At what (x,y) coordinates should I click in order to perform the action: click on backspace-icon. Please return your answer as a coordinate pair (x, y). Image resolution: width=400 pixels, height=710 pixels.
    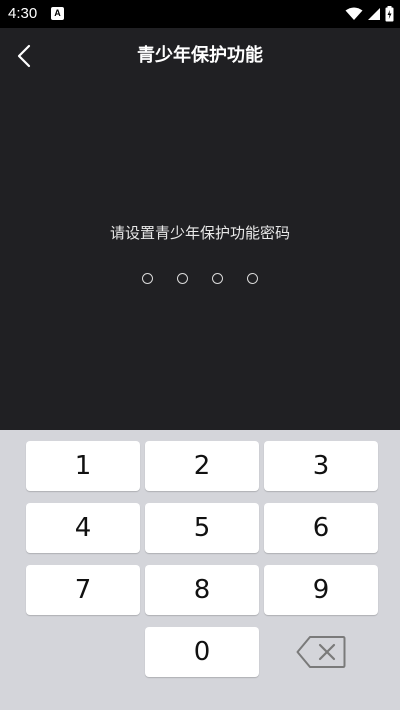
    Looking at the image, I should click on (321, 652).